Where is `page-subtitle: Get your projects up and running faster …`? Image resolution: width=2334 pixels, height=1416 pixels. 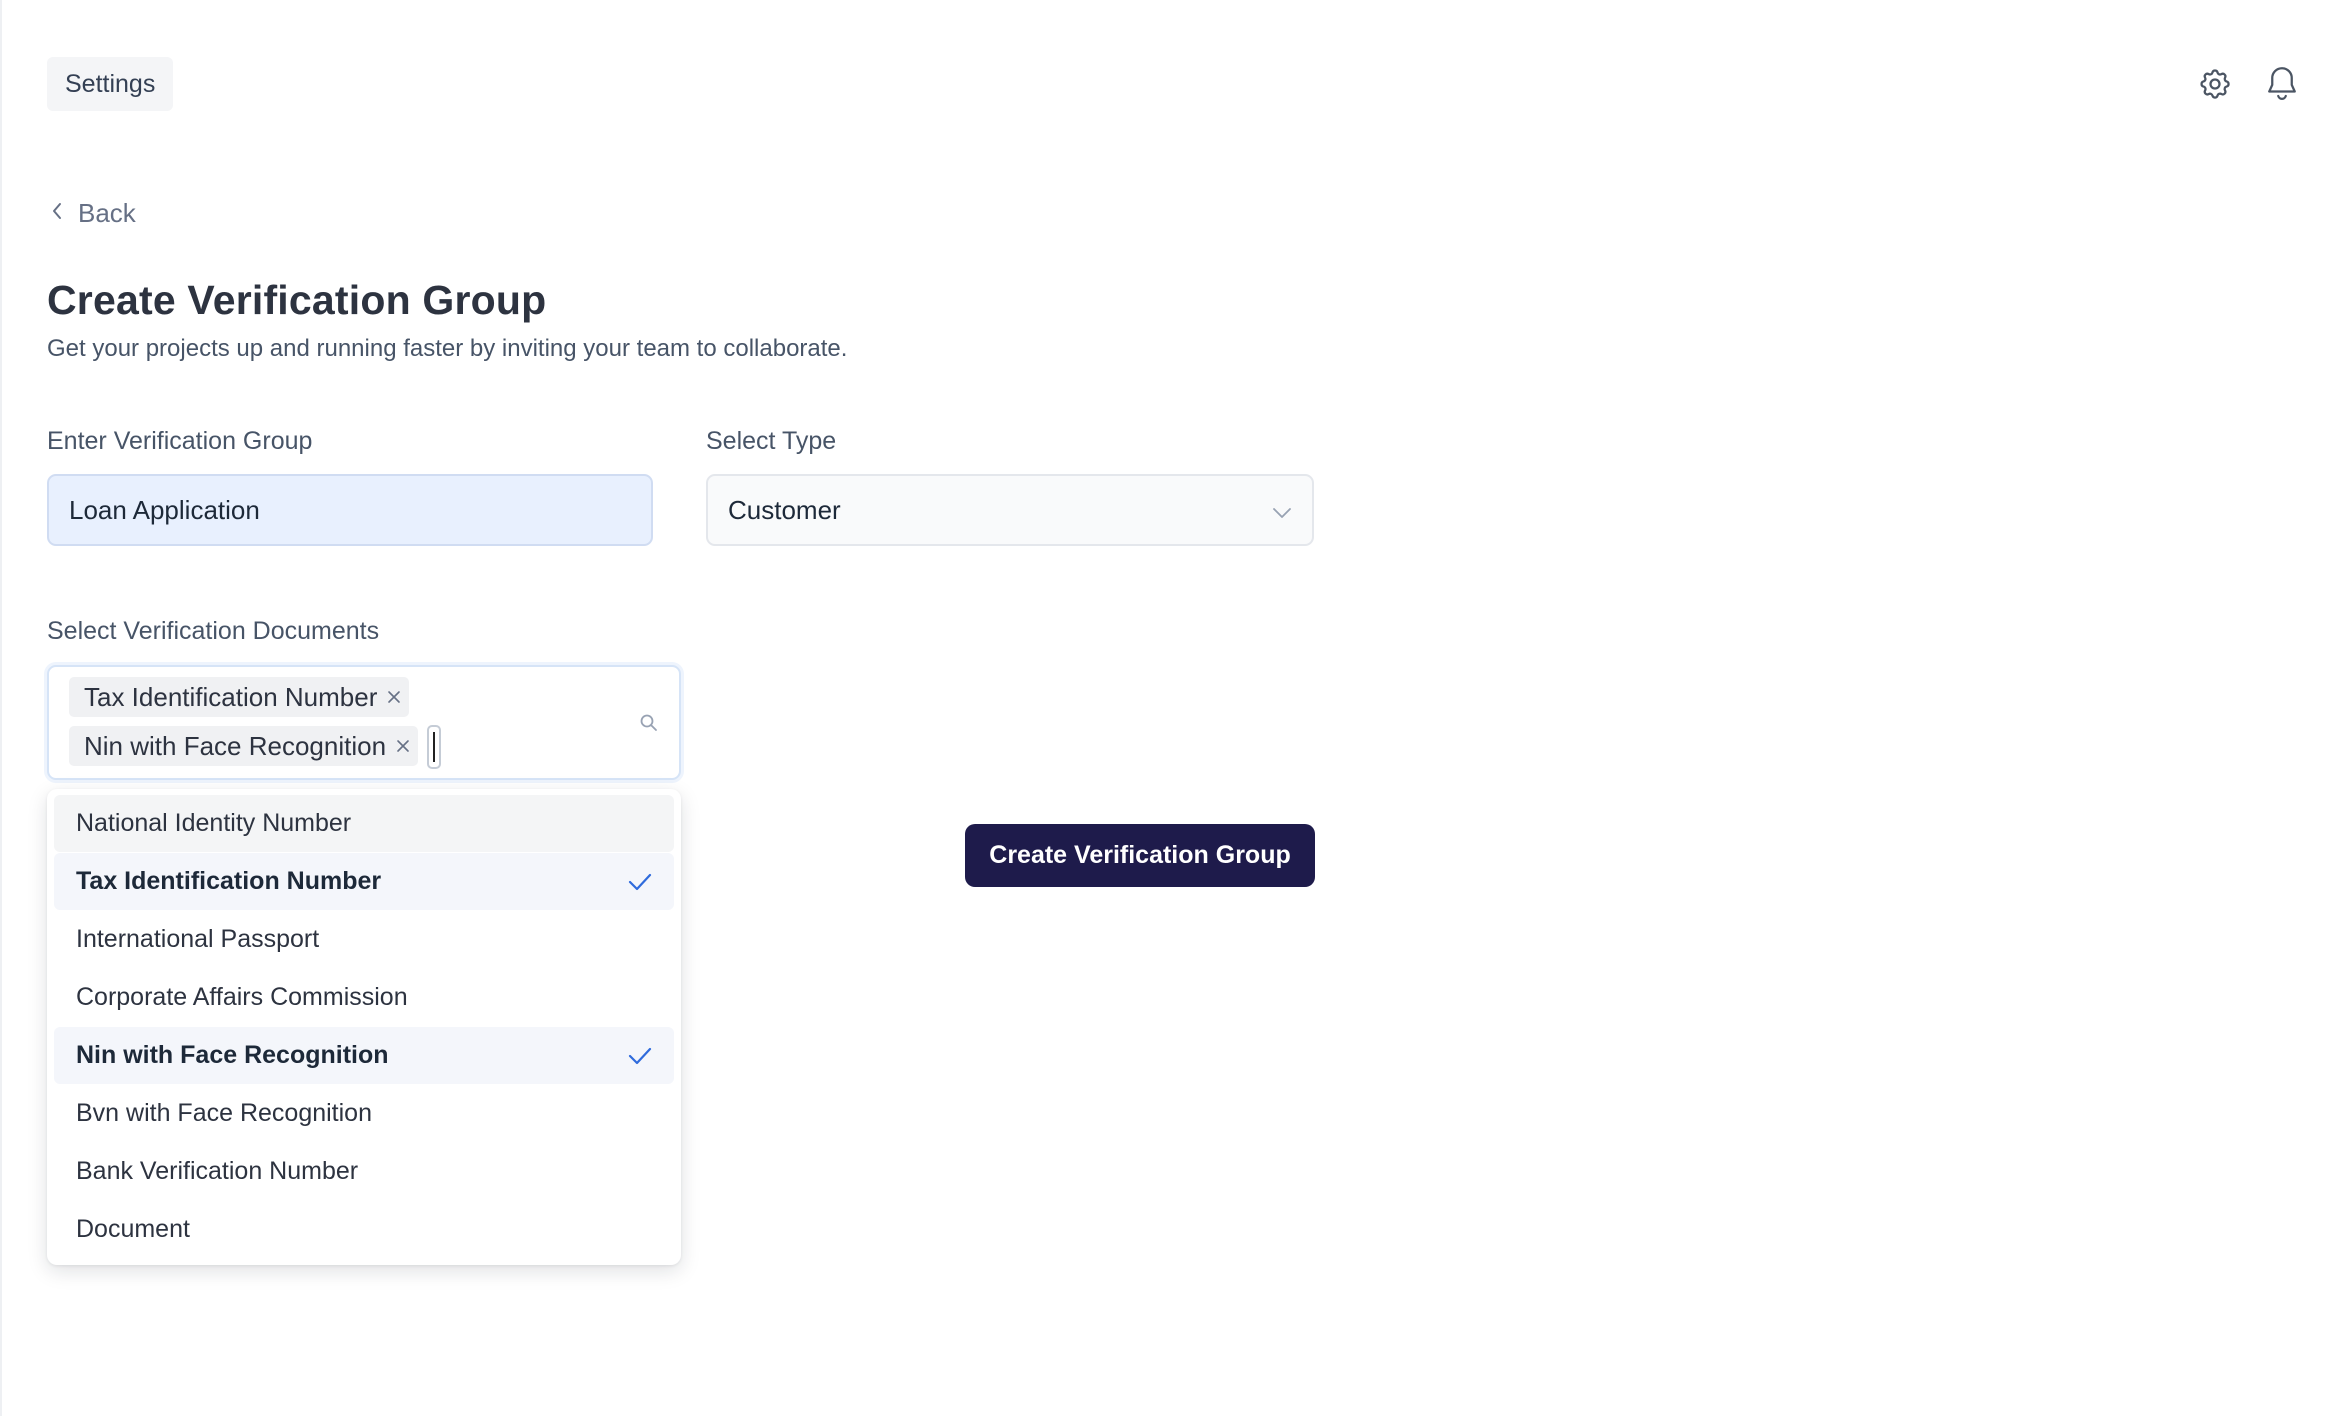
page-subtitle: Get your projects up and running faster … is located at coordinates (447, 348).